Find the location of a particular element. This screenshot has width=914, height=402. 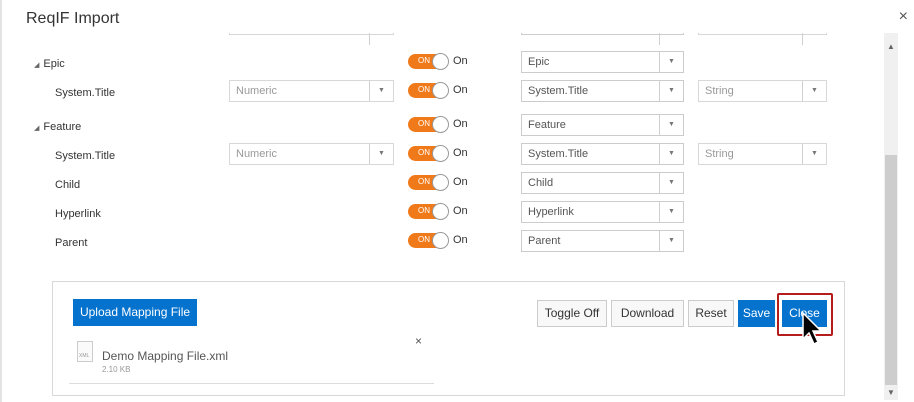

attribute-name: Hyperlink is located at coordinates (78, 214).